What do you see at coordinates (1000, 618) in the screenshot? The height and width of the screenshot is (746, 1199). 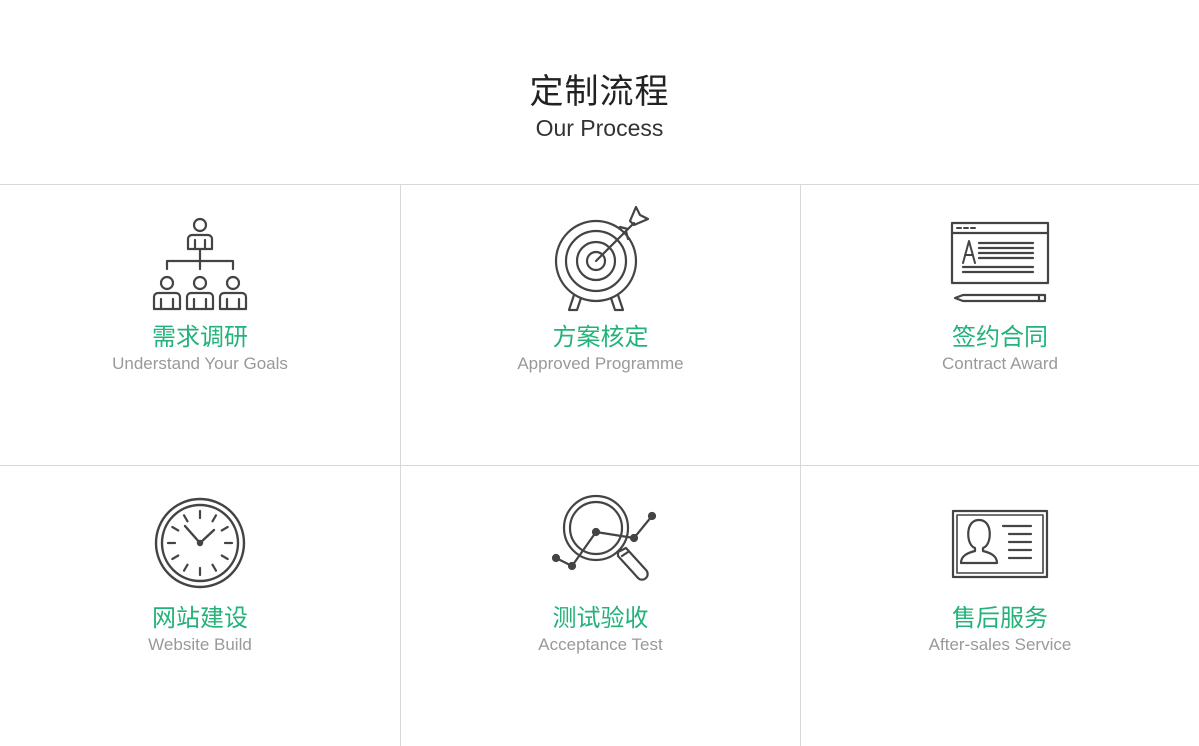 I see `step-title-cn: 售后服务` at bounding box center [1000, 618].